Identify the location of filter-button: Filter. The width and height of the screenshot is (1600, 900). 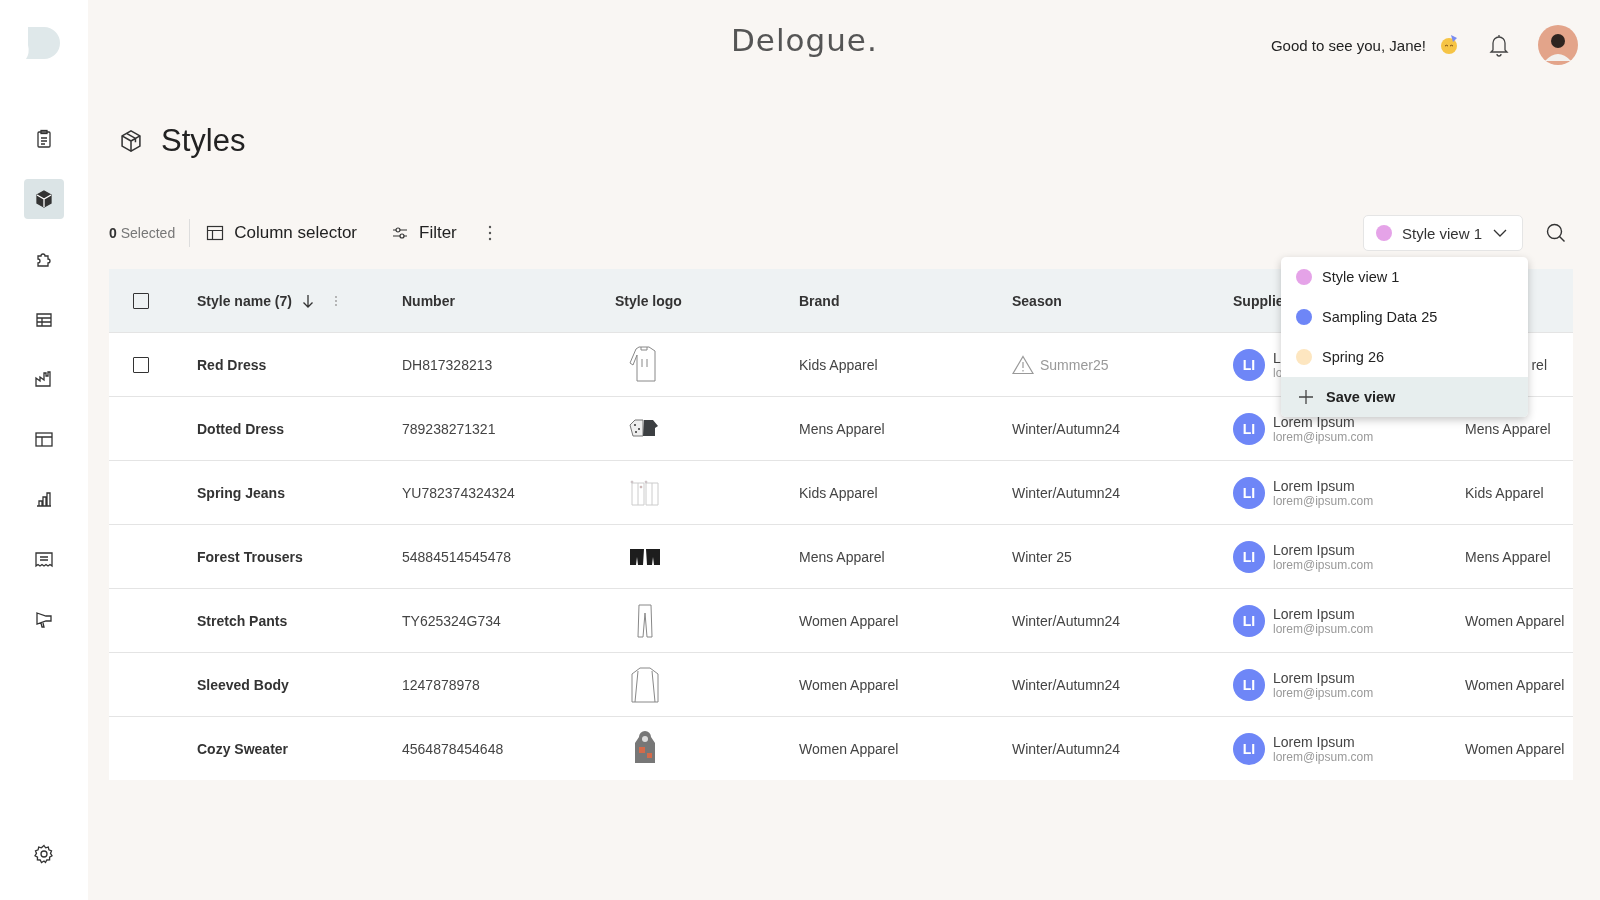
(424, 233).